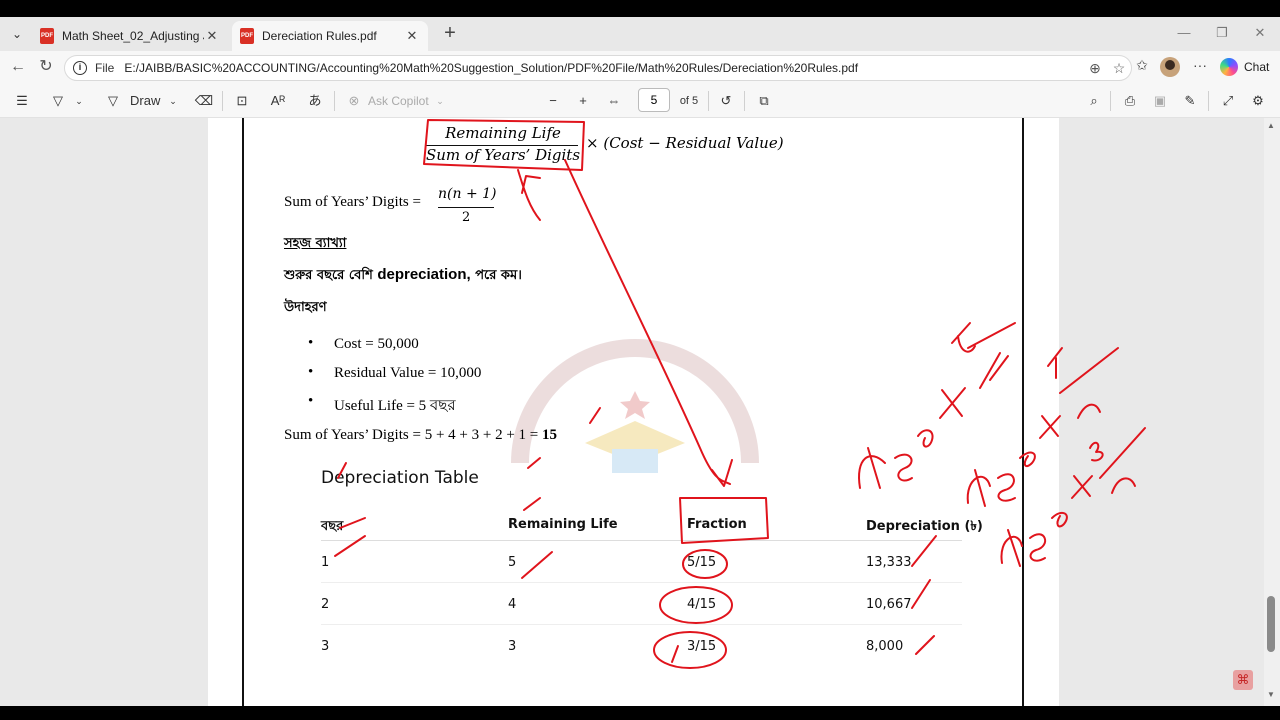 This screenshot has width=1280, height=720. Describe the element at coordinates (764, 101) in the screenshot. I see `page-view-icon: ⧉` at that location.